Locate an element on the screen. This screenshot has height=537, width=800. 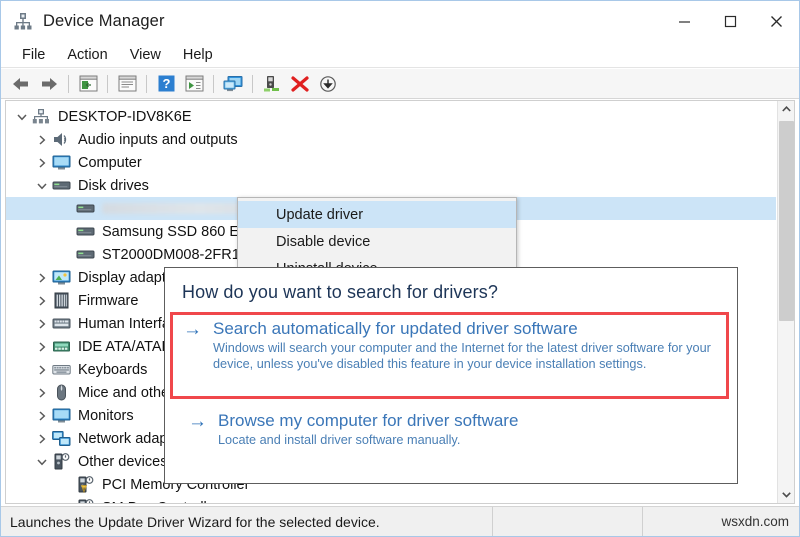
maximize-button is located at coordinates (730, 21).